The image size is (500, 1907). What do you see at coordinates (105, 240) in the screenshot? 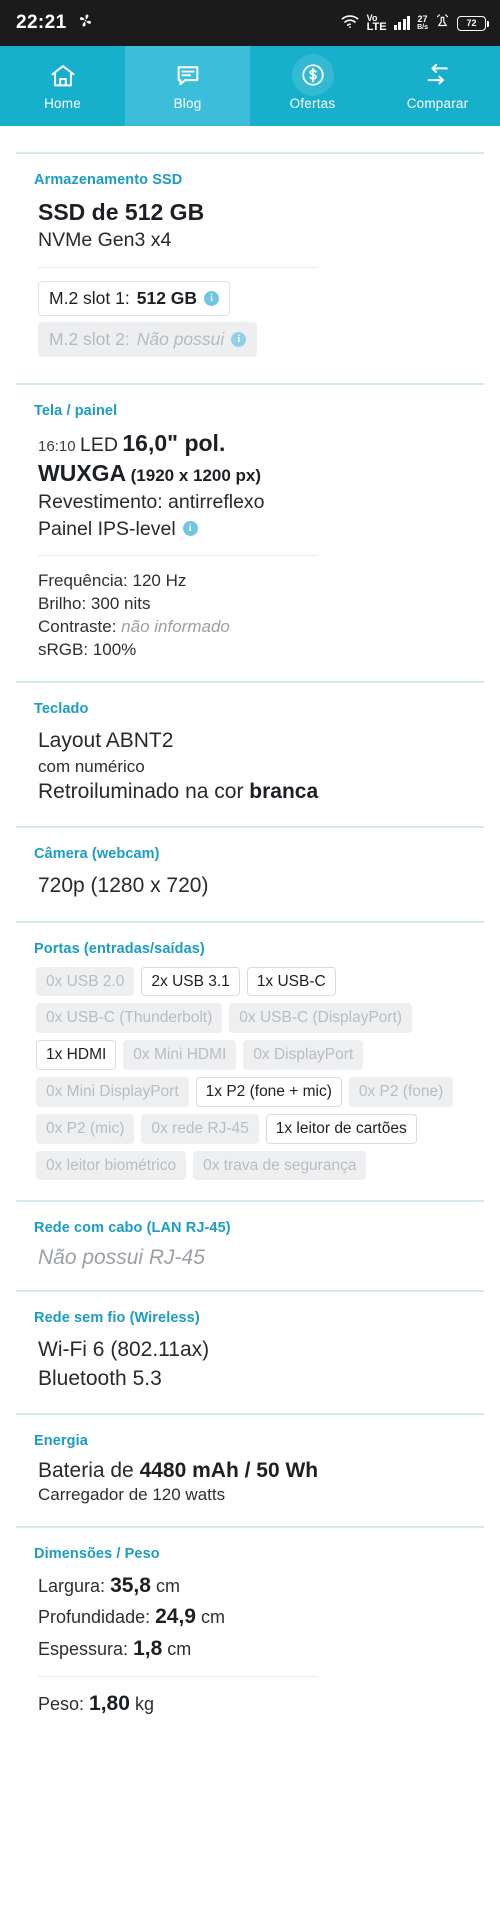
I see `storage-subline: NVMe Gen3 x4` at bounding box center [105, 240].